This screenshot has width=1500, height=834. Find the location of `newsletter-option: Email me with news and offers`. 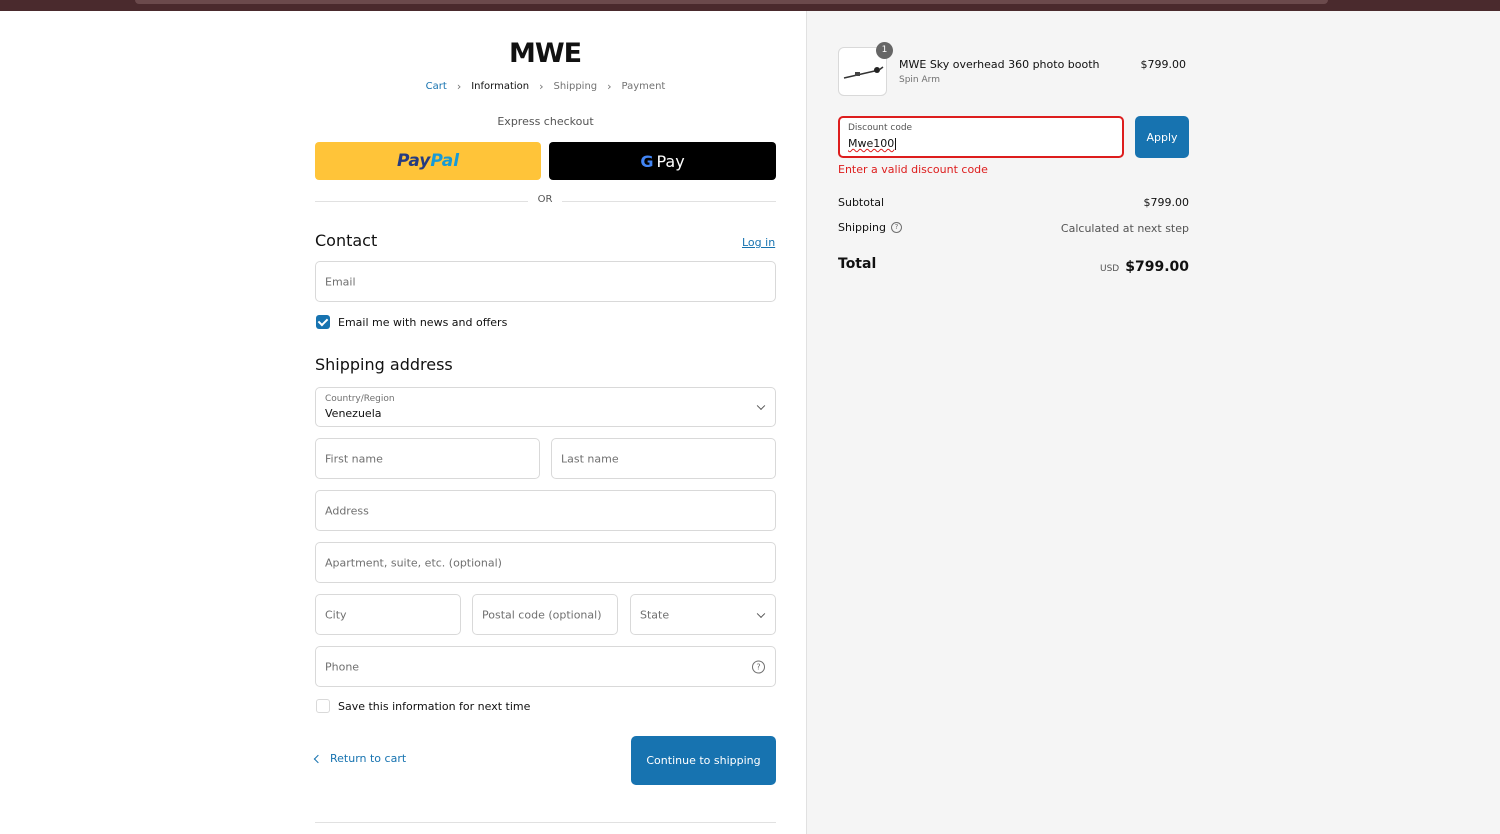

newsletter-option: Email me with news and offers is located at coordinates (411, 322).